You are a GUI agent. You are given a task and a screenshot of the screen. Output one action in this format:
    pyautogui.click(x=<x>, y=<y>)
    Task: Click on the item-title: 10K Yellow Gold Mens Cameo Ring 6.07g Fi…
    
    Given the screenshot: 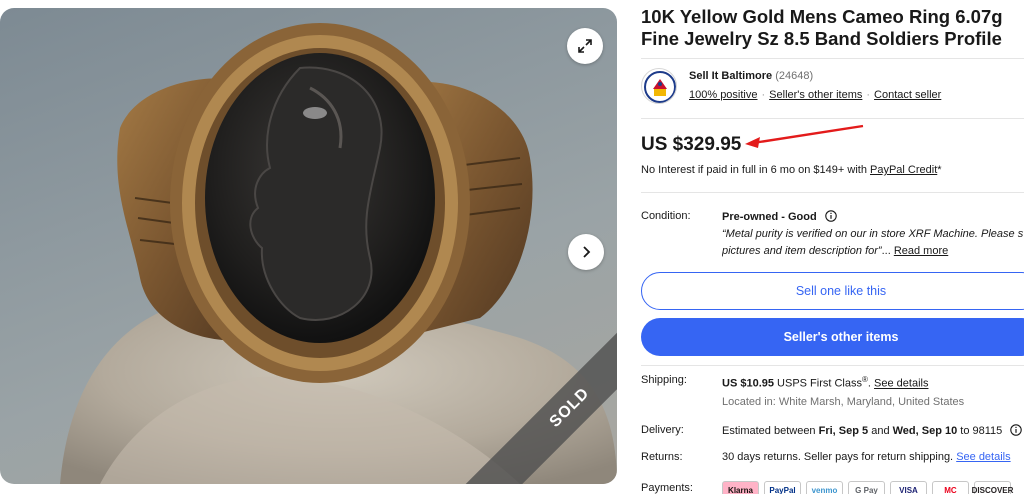 What is the action you would take?
    pyautogui.click(x=822, y=27)
    